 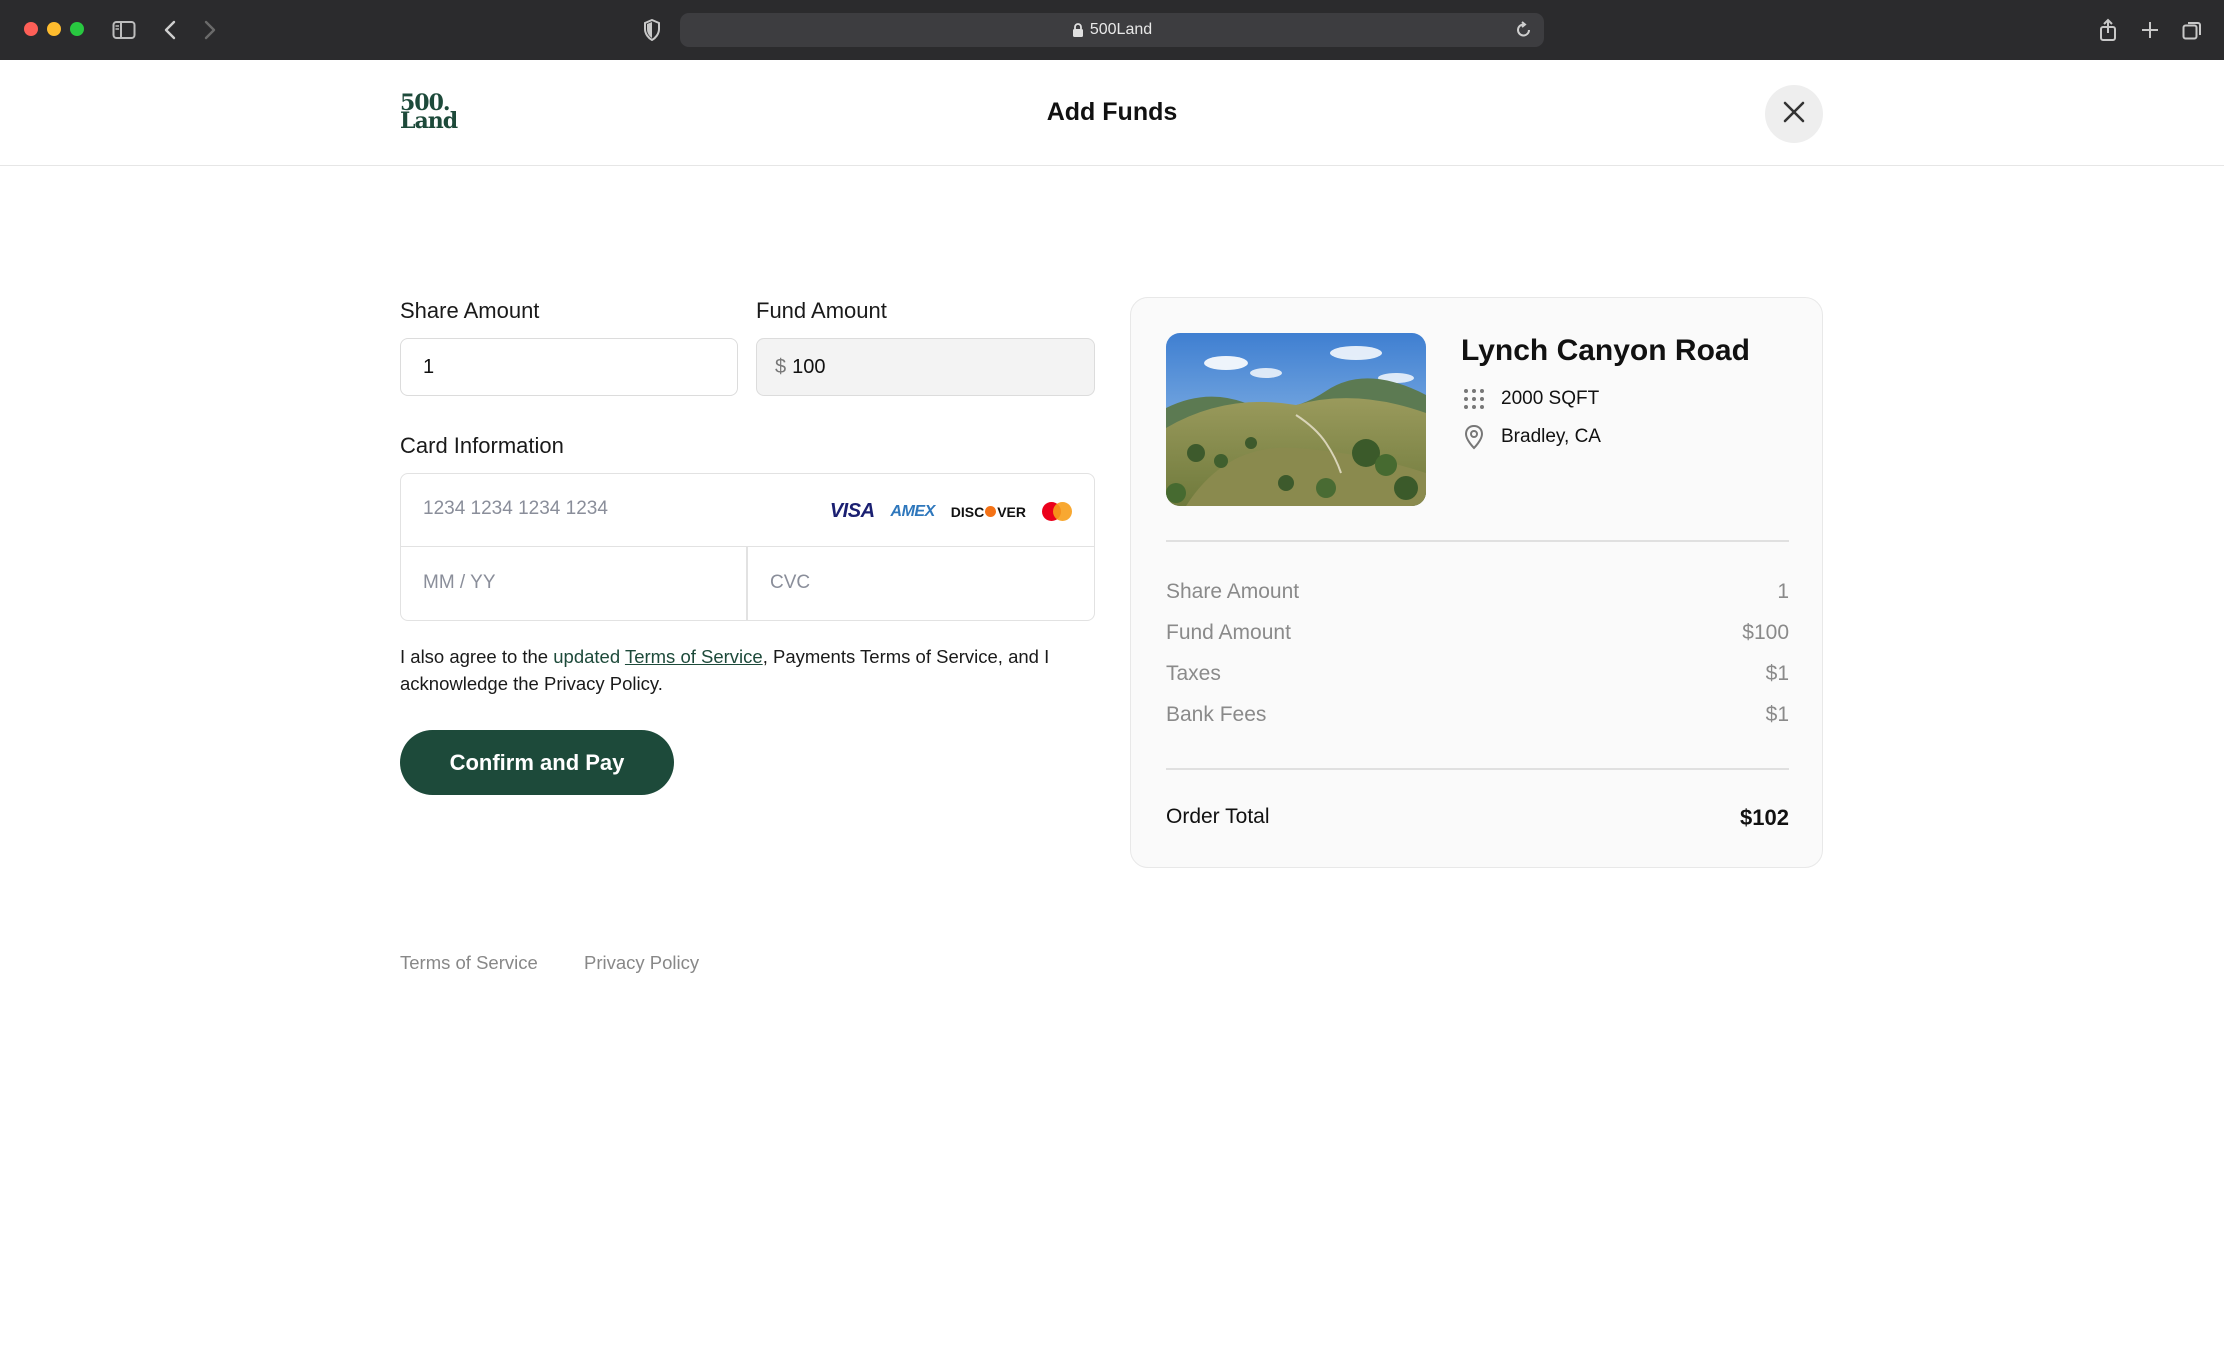 I want to click on property-name: Lynch Canyon Road, so click(x=1605, y=350).